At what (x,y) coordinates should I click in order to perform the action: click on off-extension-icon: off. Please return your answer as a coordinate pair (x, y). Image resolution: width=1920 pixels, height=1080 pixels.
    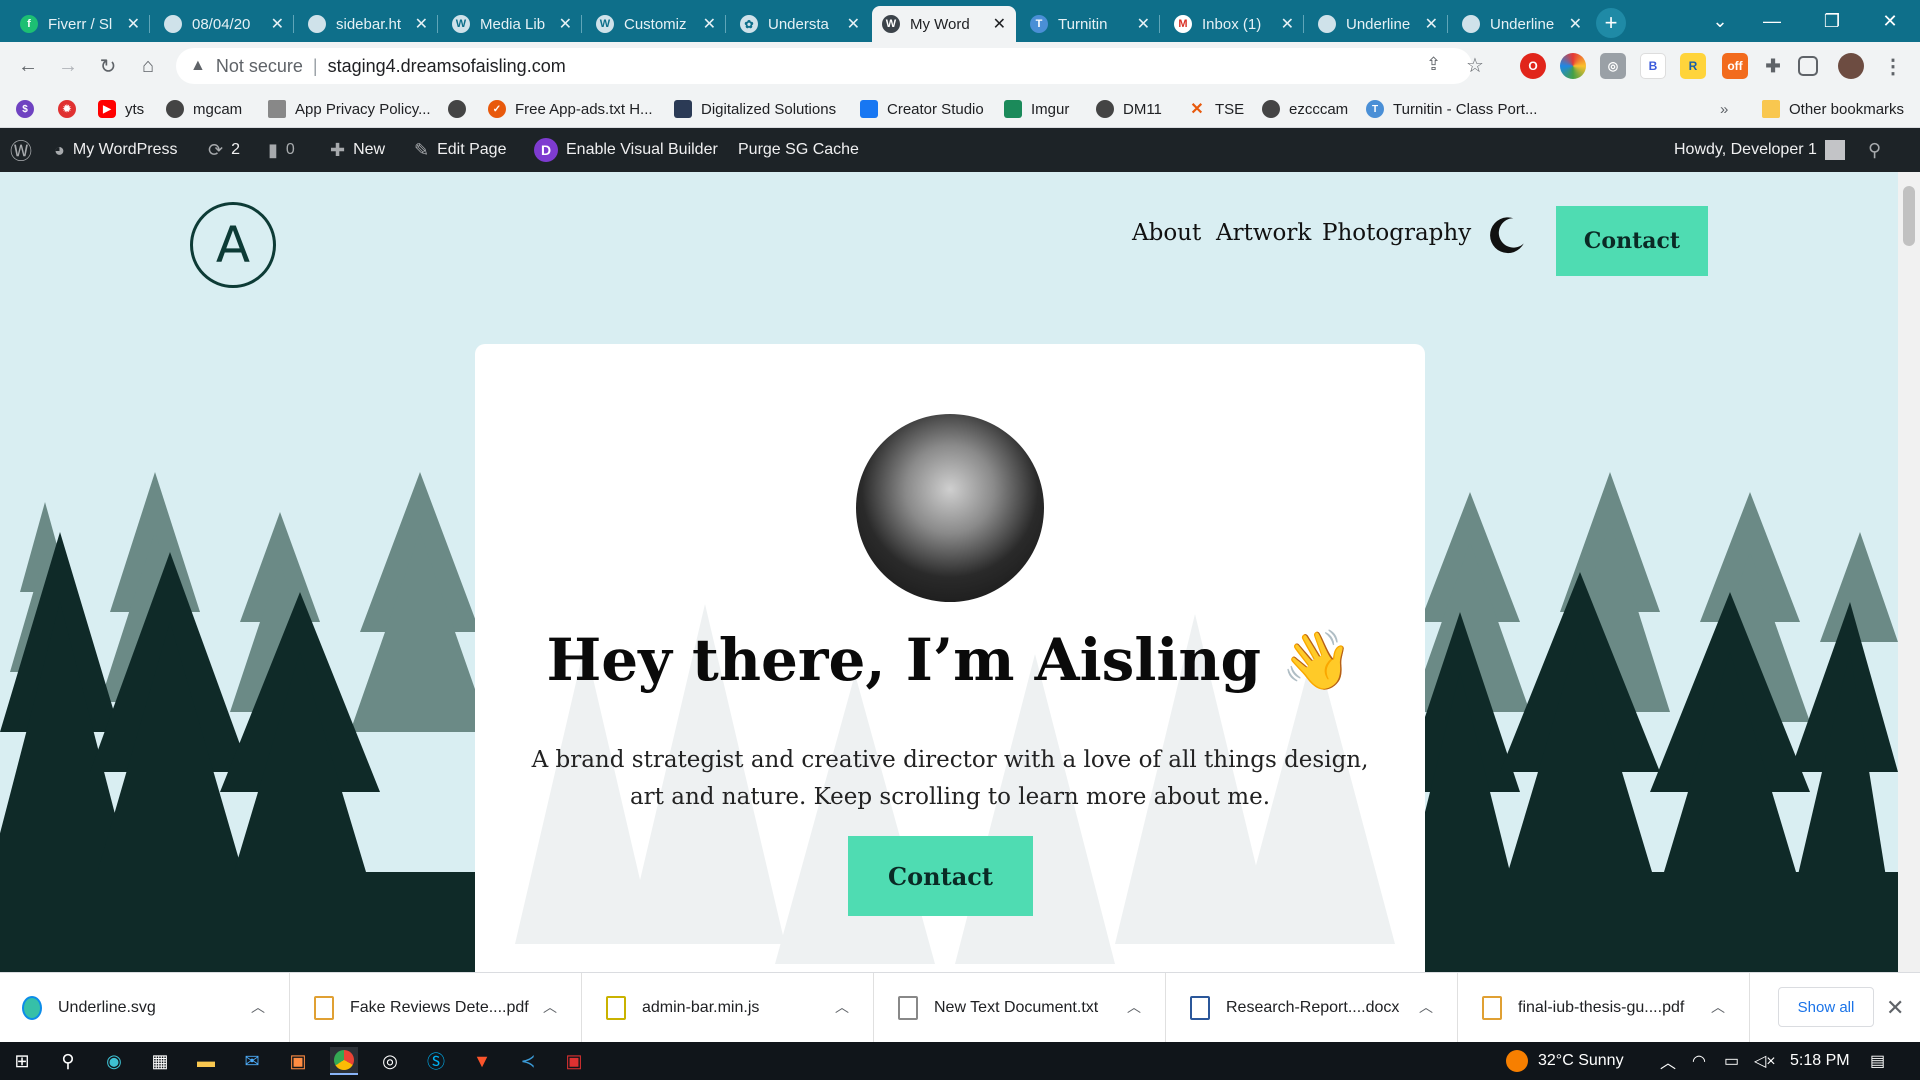
    Looking at the image, I should click on (1735, 66).